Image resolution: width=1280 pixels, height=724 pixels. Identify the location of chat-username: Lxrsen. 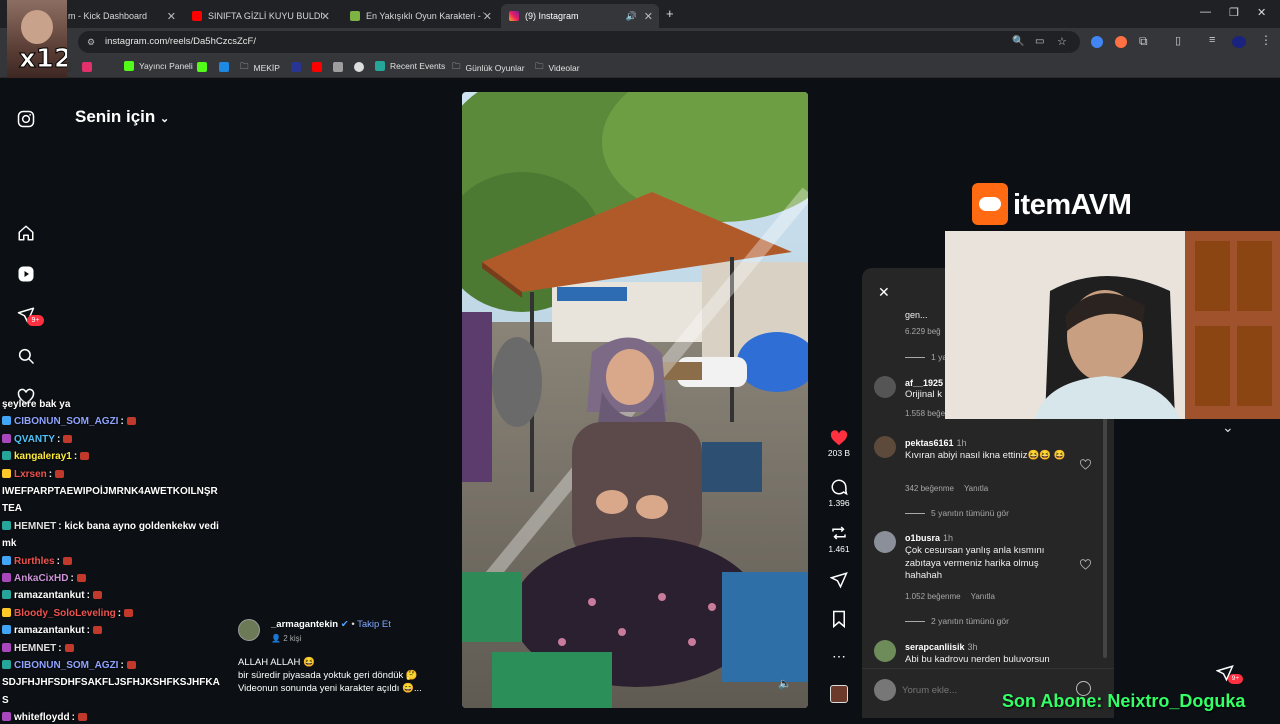
(30, 474).